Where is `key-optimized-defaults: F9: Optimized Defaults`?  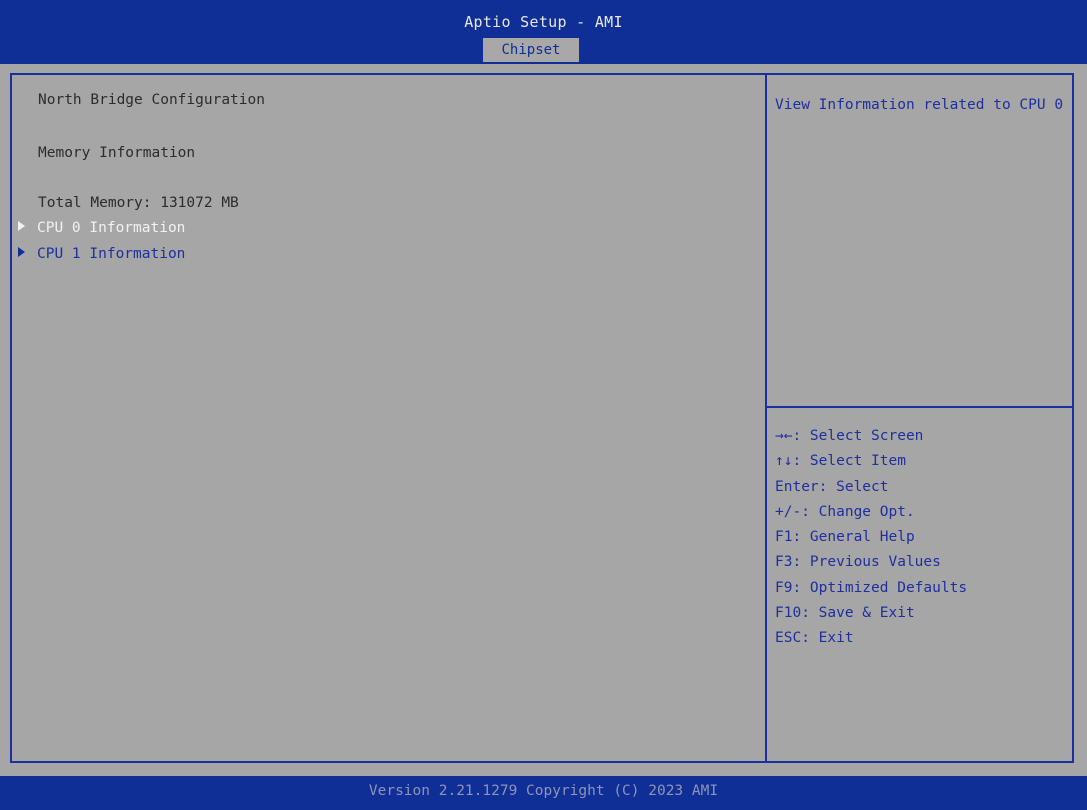
key-optimized-defaults: F9: Optimized Defaults is located at coordinates (871, 587).